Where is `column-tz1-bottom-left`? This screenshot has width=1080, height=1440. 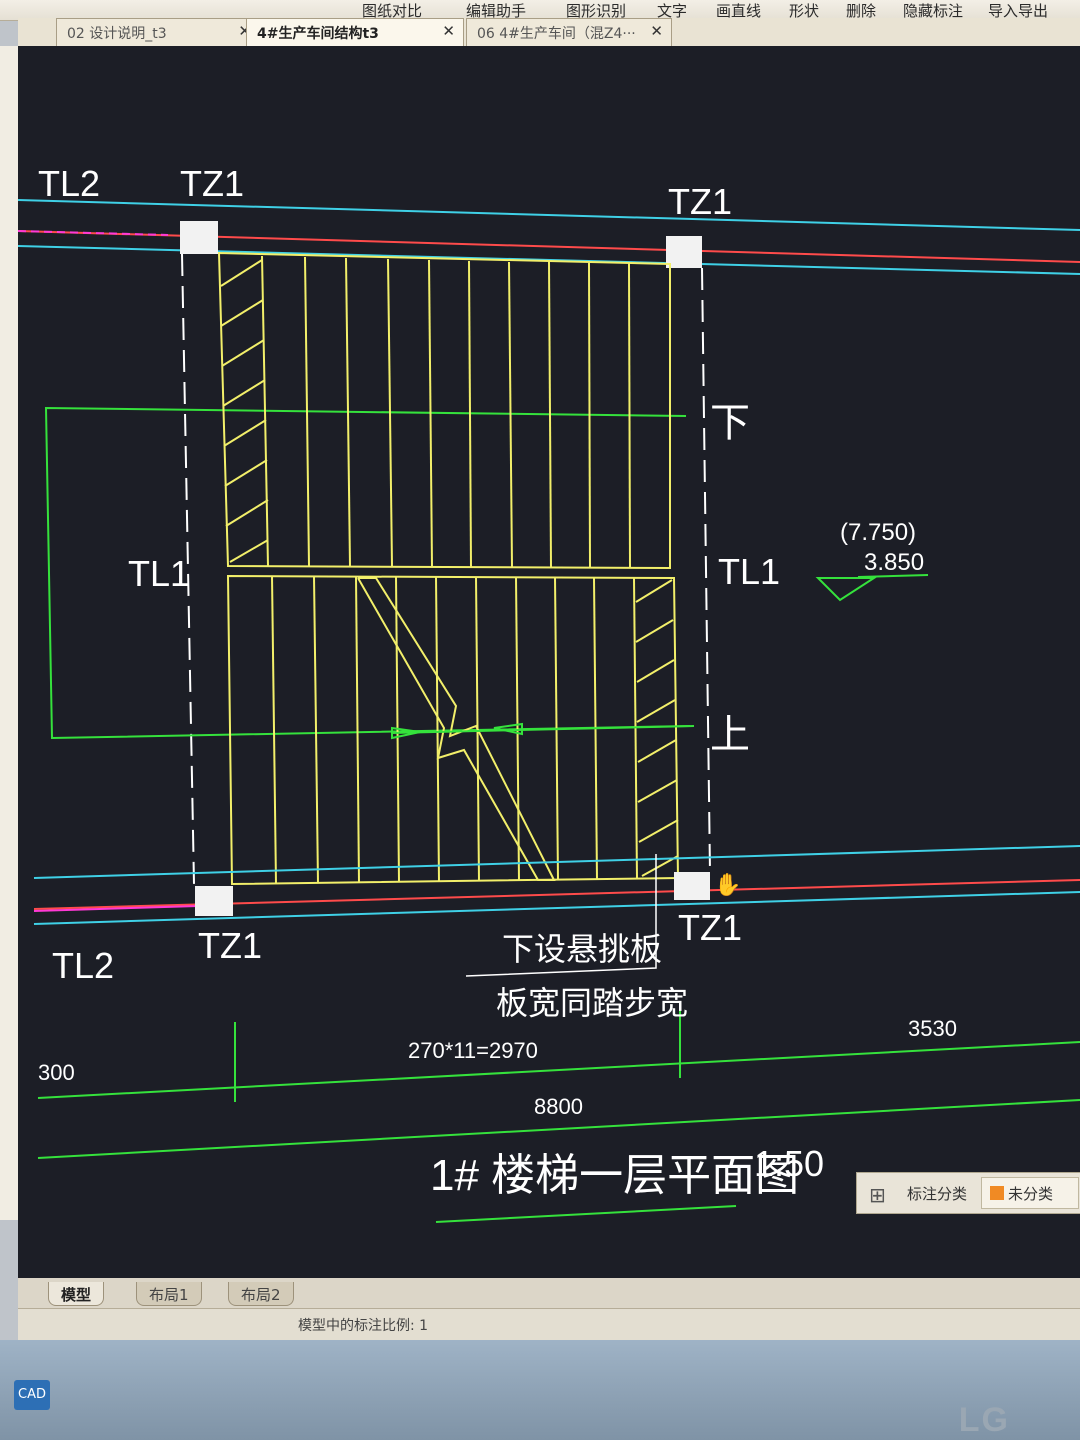 column-tz1-bottom-left is located at coordinates (214, 901).